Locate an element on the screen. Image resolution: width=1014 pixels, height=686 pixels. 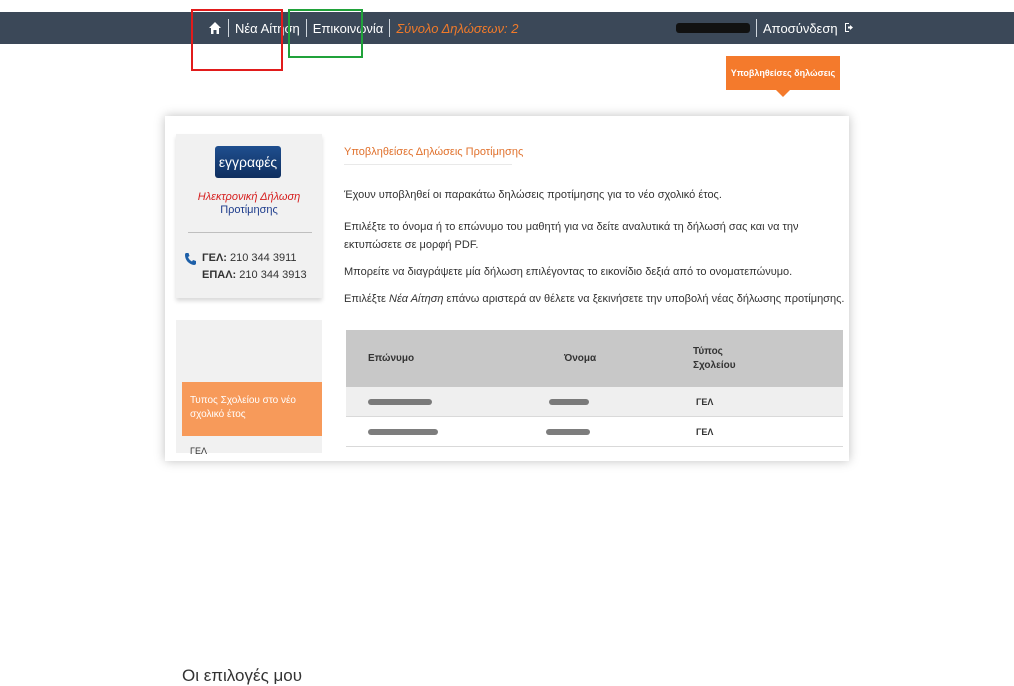
nav-right: Αποσύνδεση is located at coordinates (765, 28).